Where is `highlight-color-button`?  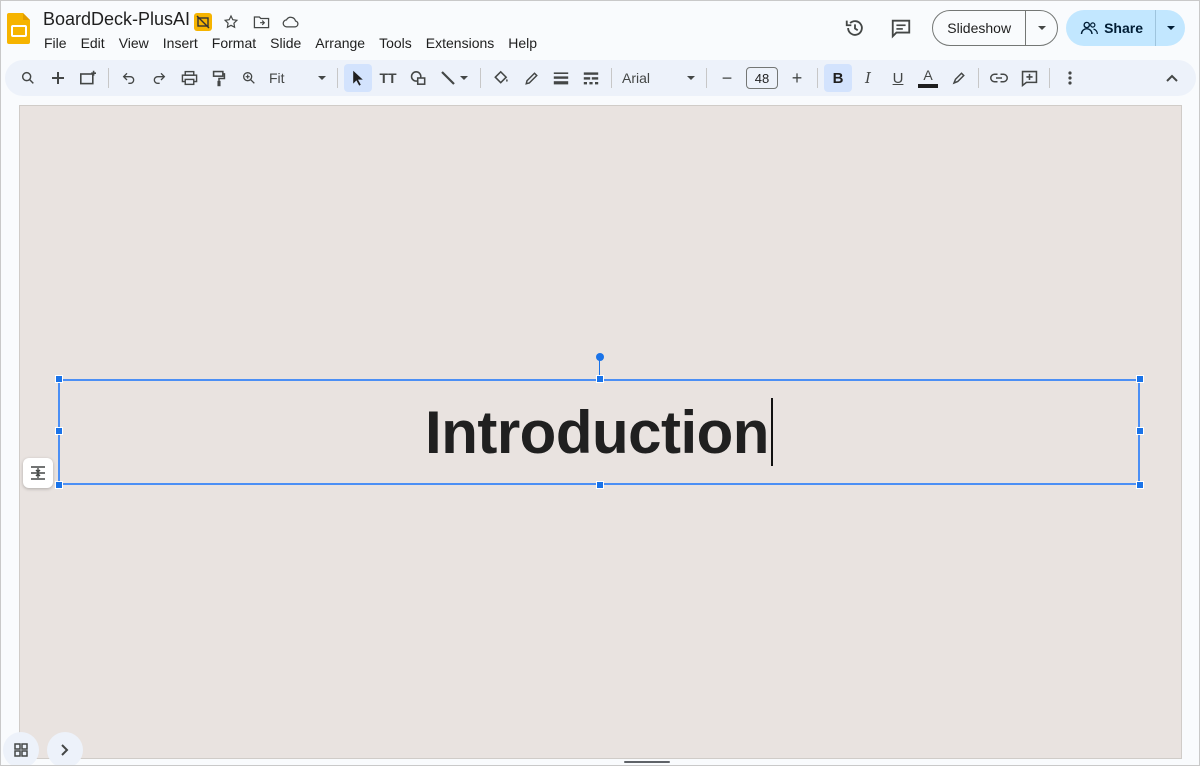 highlight-color-button is located at coordinates (958, 78).